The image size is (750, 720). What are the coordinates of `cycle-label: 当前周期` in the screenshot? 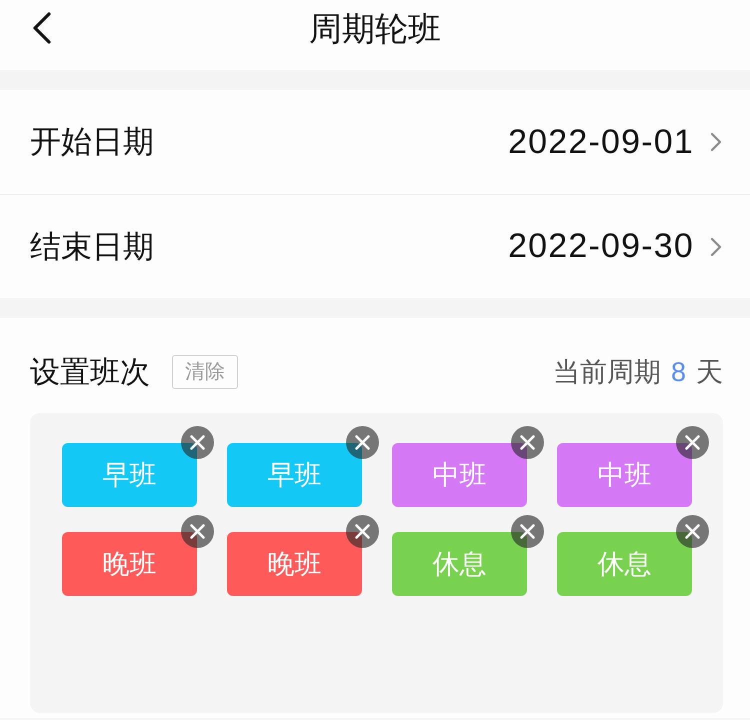 It's located at (606, 372).